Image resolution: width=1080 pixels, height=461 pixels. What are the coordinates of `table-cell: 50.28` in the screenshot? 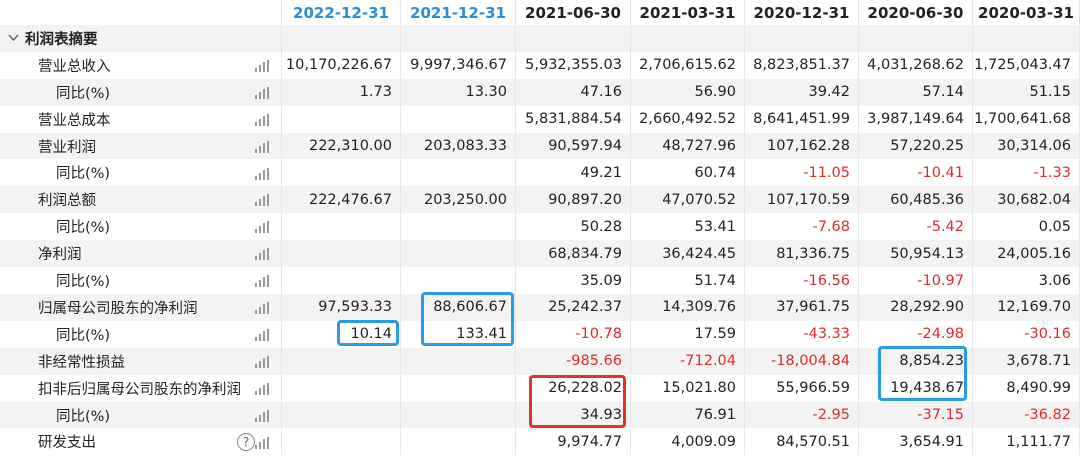 It's located at (573, 227).